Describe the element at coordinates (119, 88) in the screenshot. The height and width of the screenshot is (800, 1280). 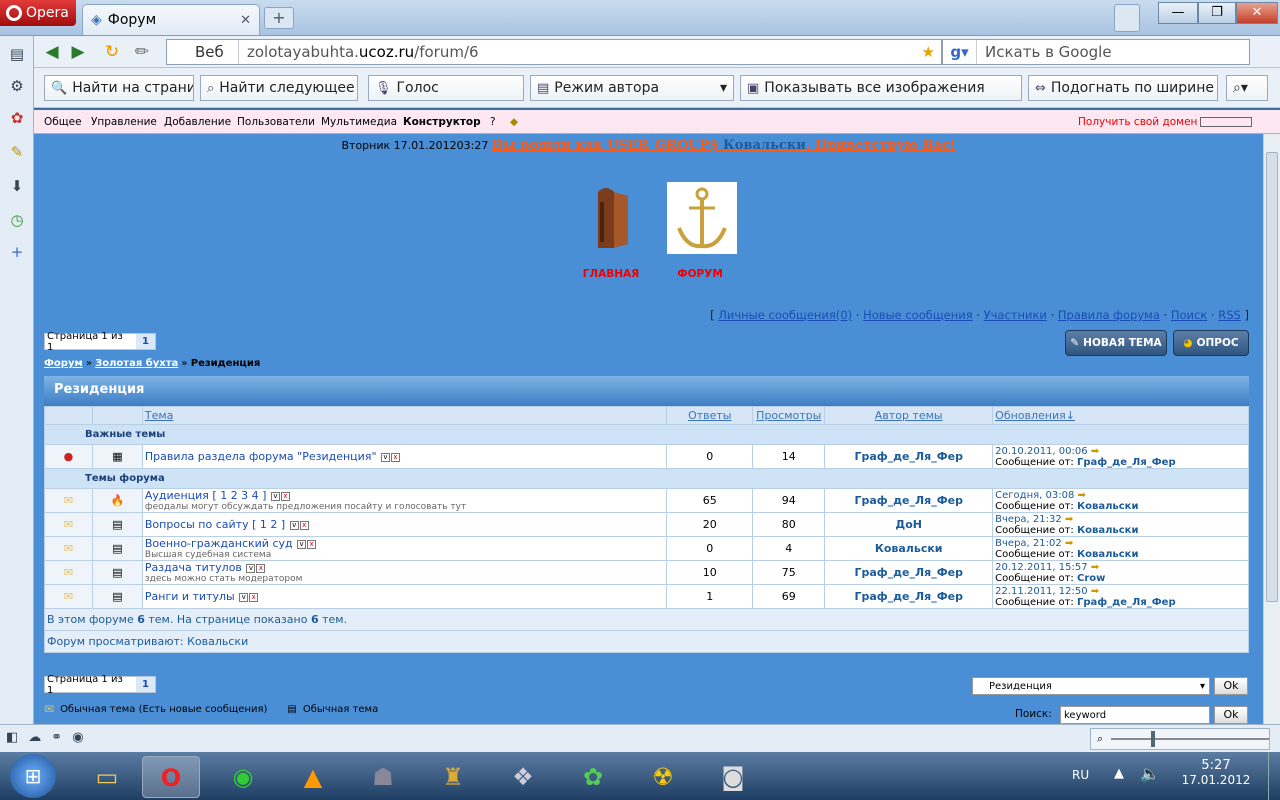
I see `find-input: 🔍 Найти на страниц` at that location.